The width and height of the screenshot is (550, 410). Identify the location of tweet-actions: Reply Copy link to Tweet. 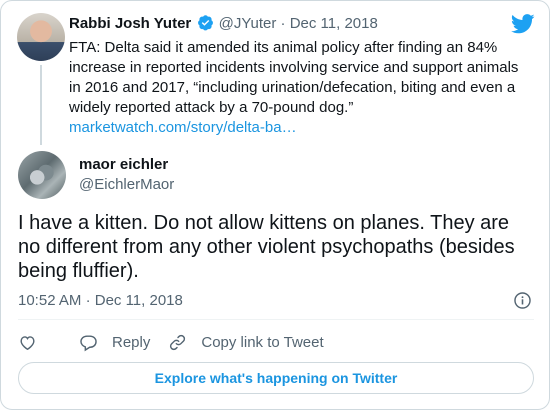
(180, 342).